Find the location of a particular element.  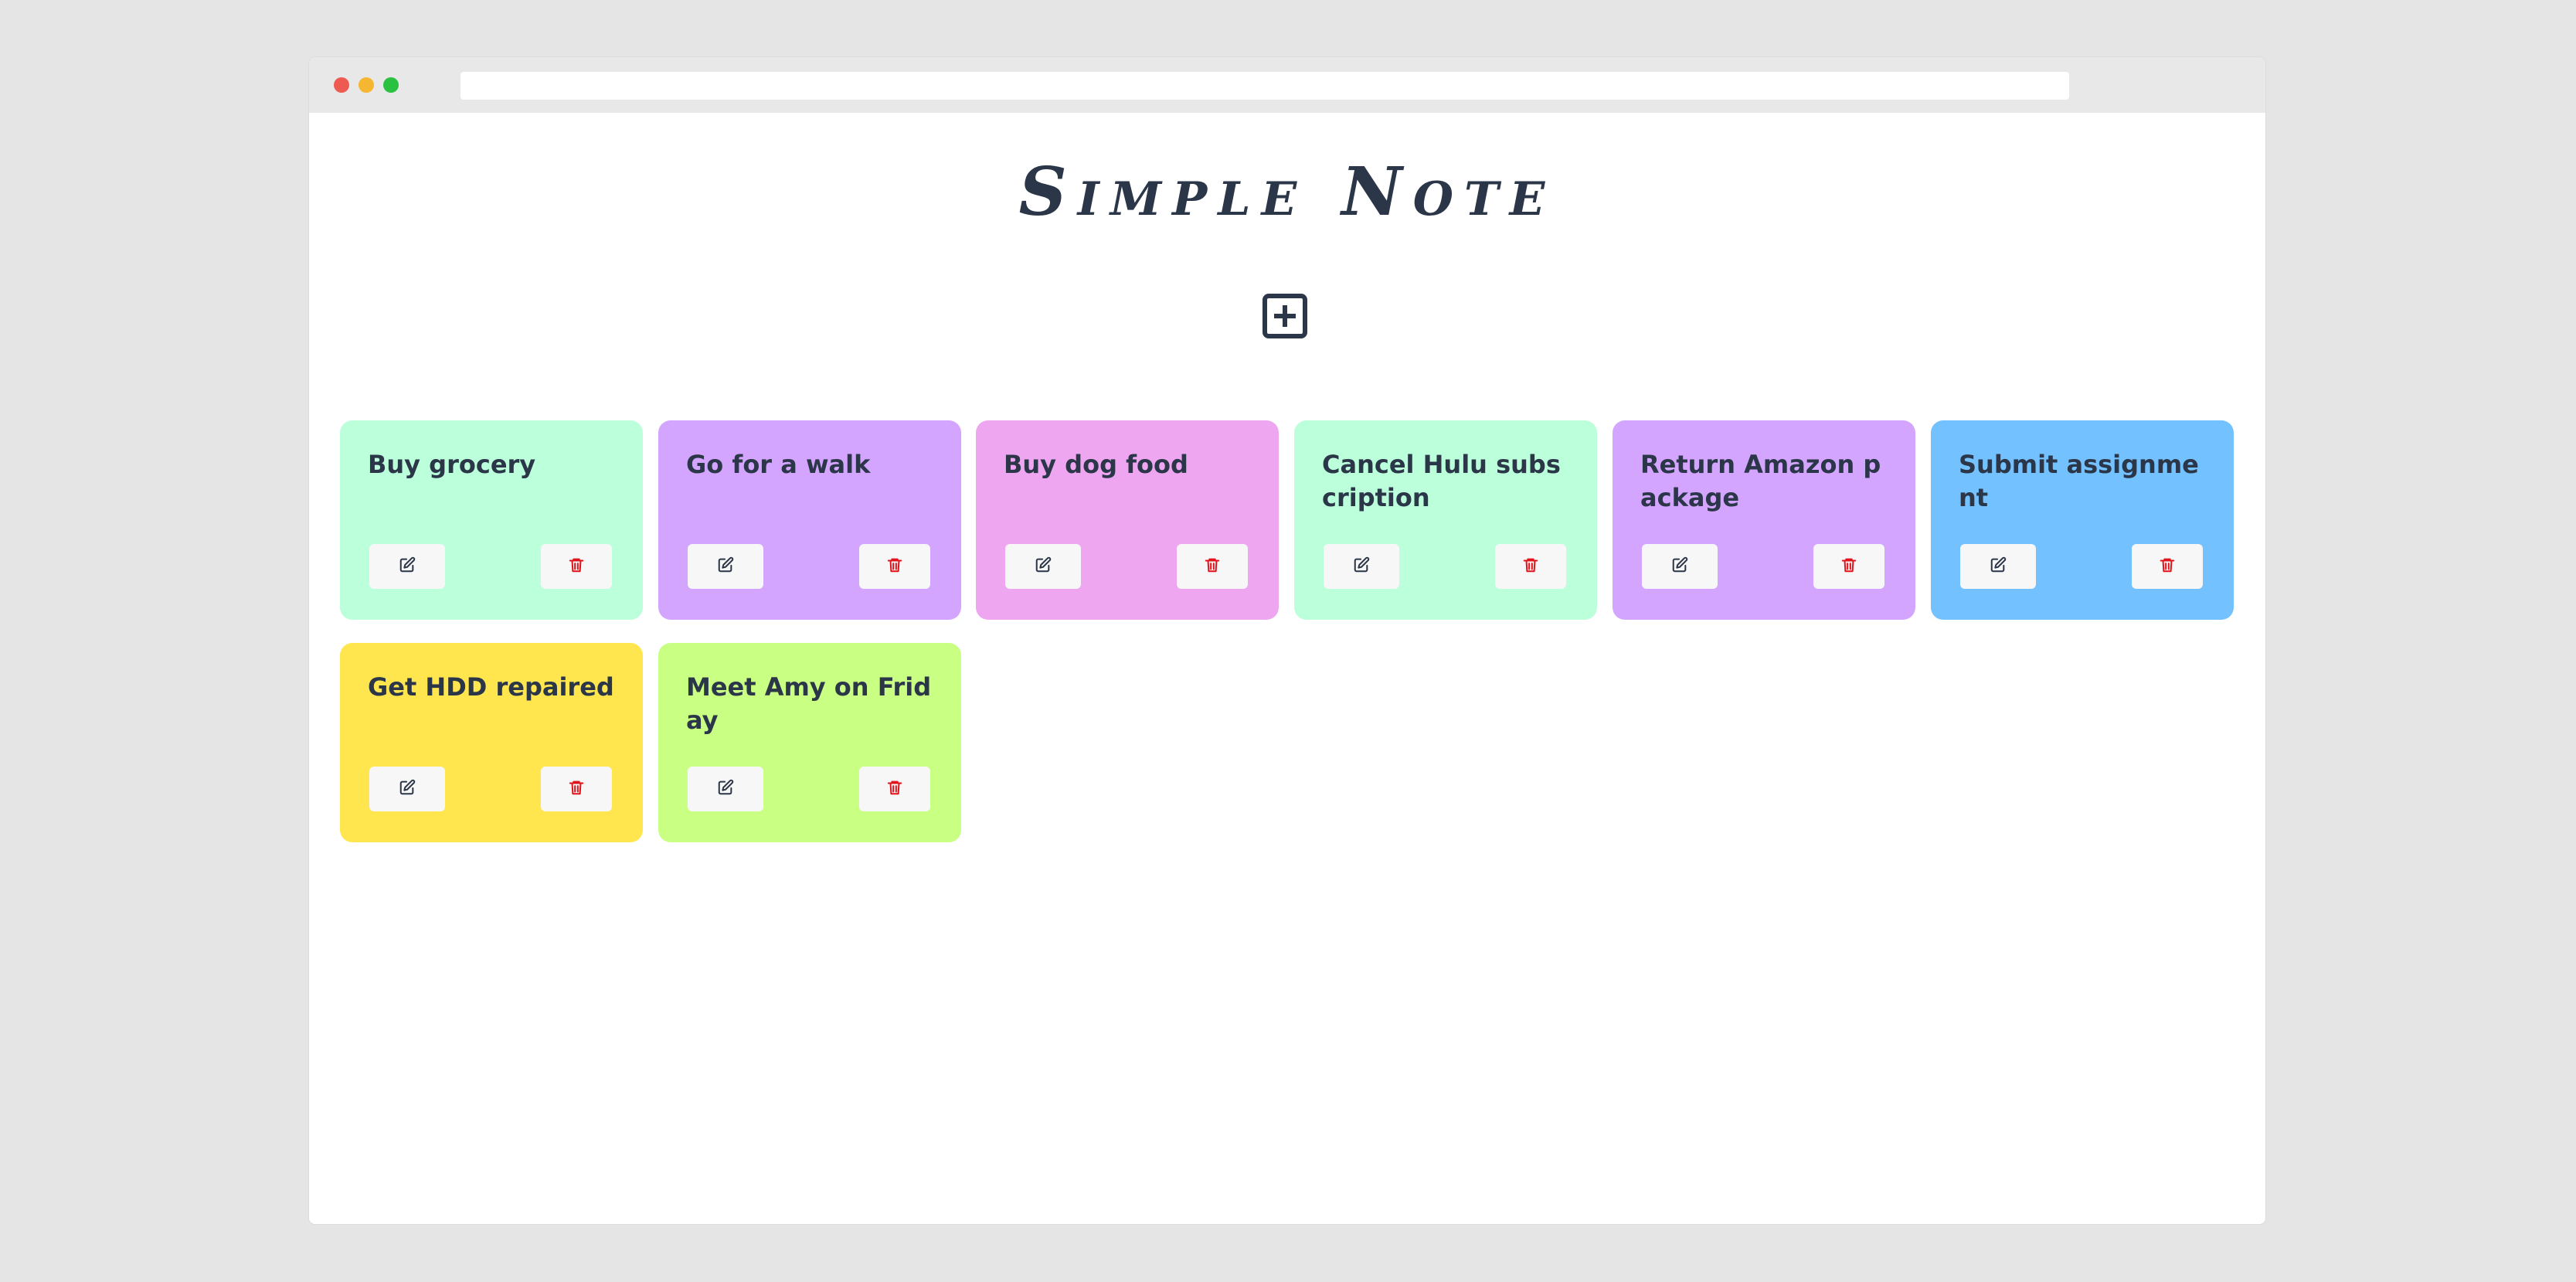

page-title: Simple Note is located at coordinates (1287, 192).